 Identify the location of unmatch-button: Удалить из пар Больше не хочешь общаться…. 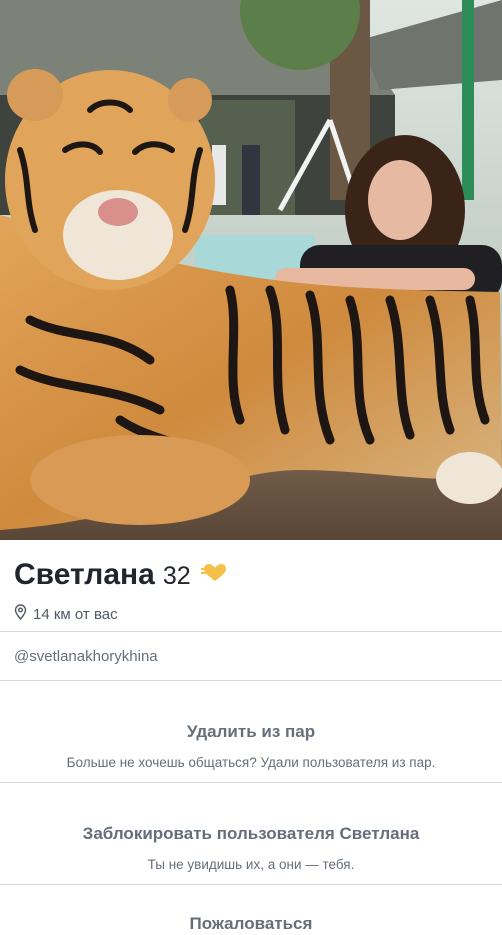
(251, 731).